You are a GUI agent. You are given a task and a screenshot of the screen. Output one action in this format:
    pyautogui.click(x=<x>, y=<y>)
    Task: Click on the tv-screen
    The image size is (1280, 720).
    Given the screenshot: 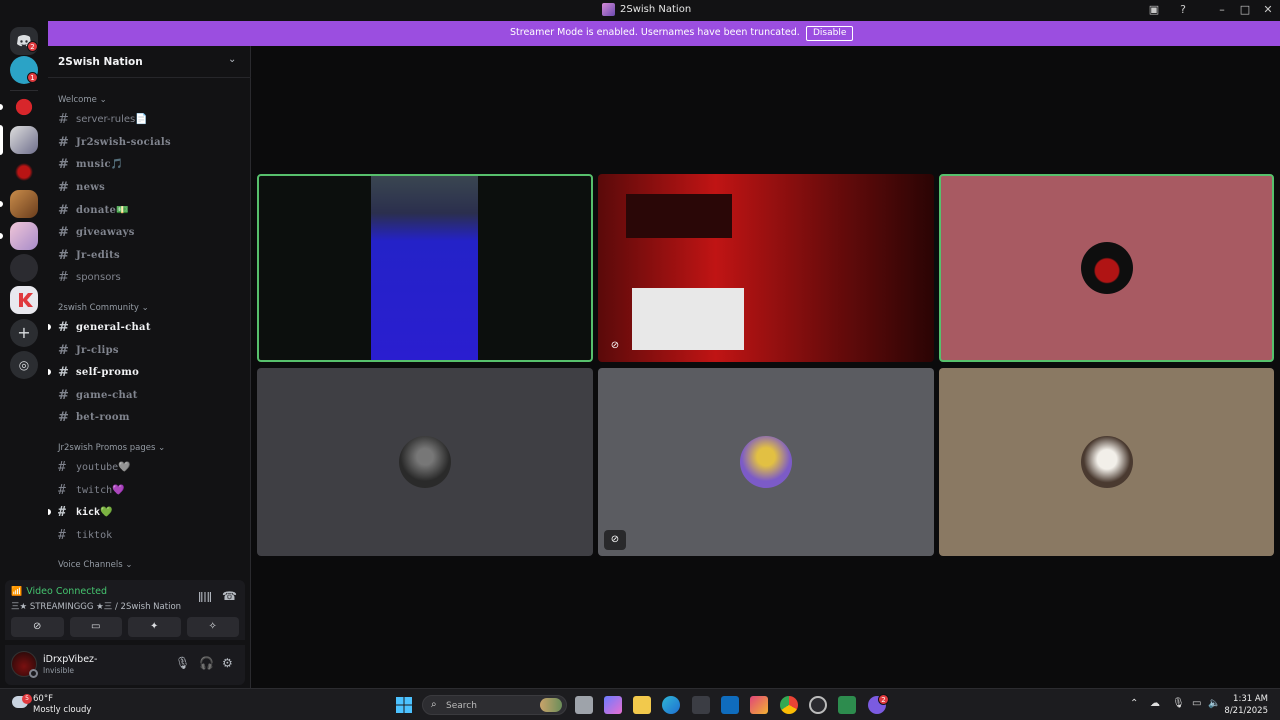 What is the action you would take?
    pyautogui.click(x=688, y=319)
    